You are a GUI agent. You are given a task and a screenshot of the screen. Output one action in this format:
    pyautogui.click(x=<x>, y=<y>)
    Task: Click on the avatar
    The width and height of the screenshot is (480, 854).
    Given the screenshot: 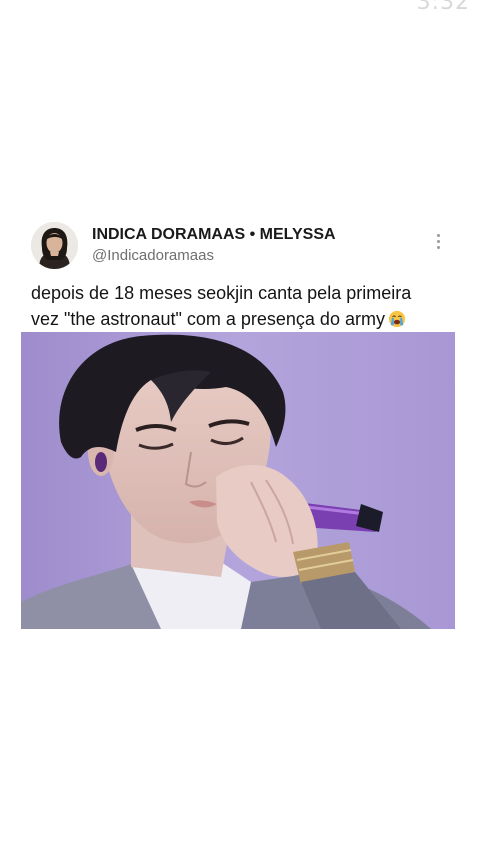 What is the action you would take?
    pyautogui.click(x=54, y=245)
    